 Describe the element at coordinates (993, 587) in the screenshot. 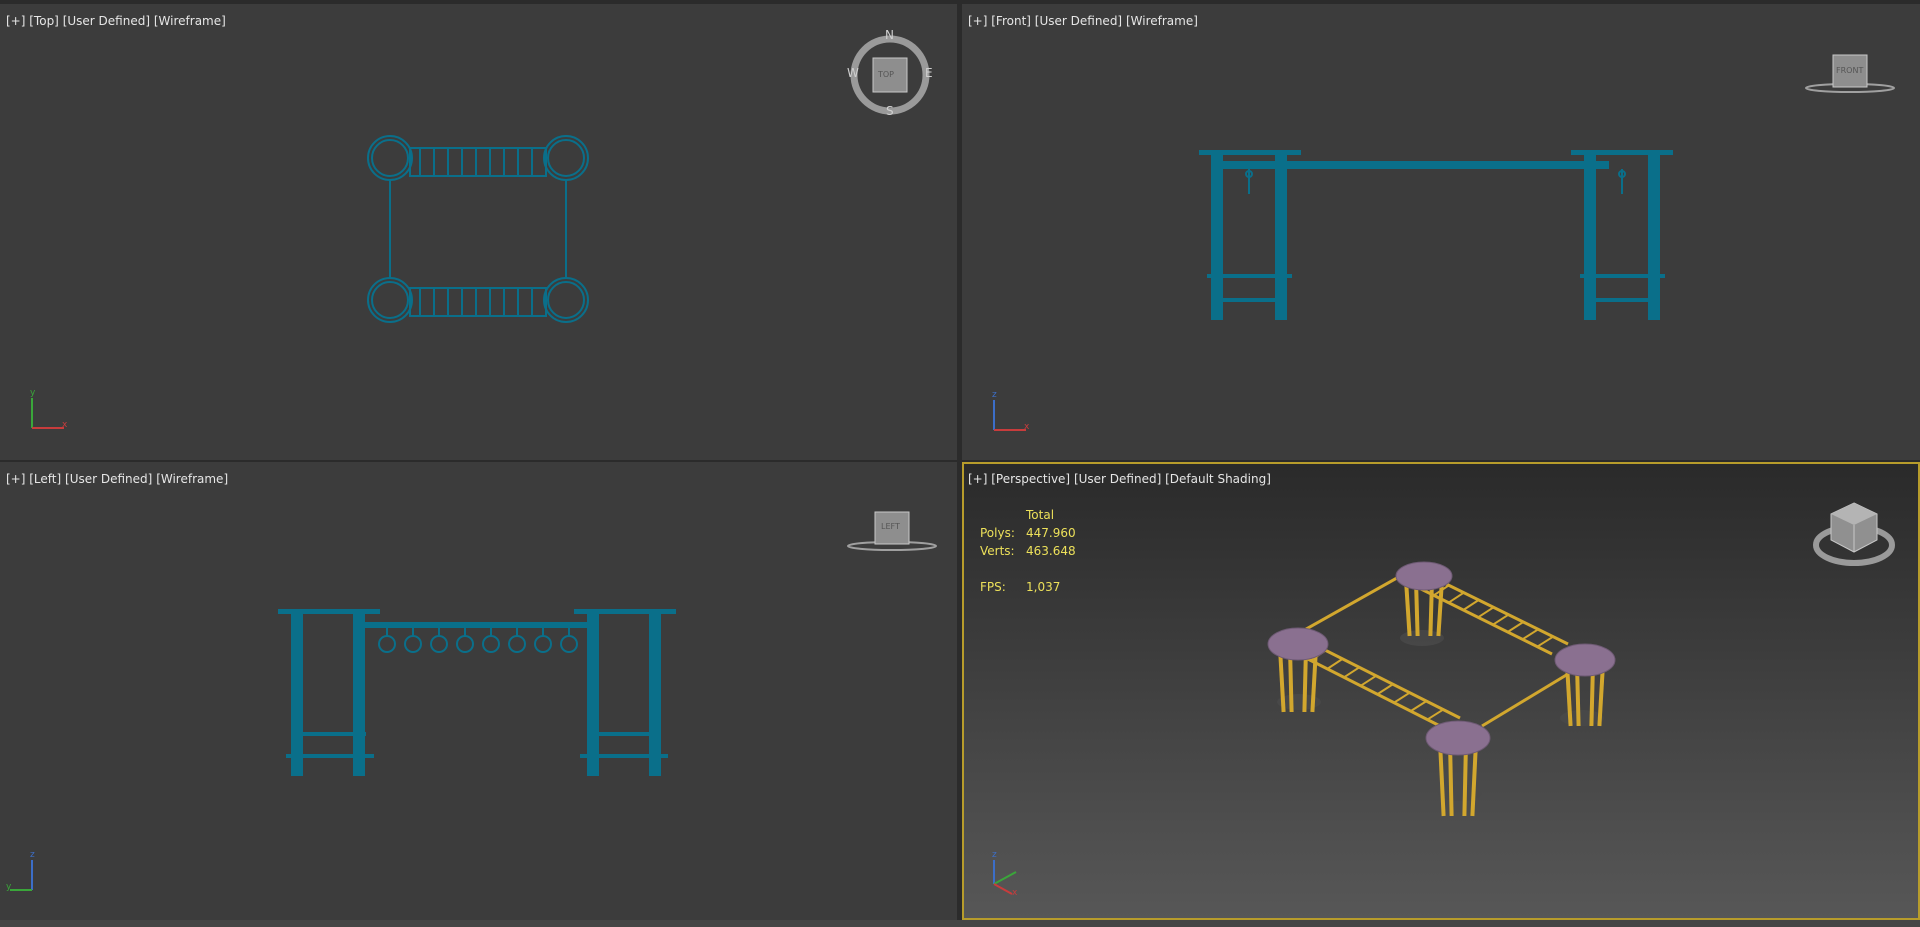

I see `fps-label: FPS:` at that location.